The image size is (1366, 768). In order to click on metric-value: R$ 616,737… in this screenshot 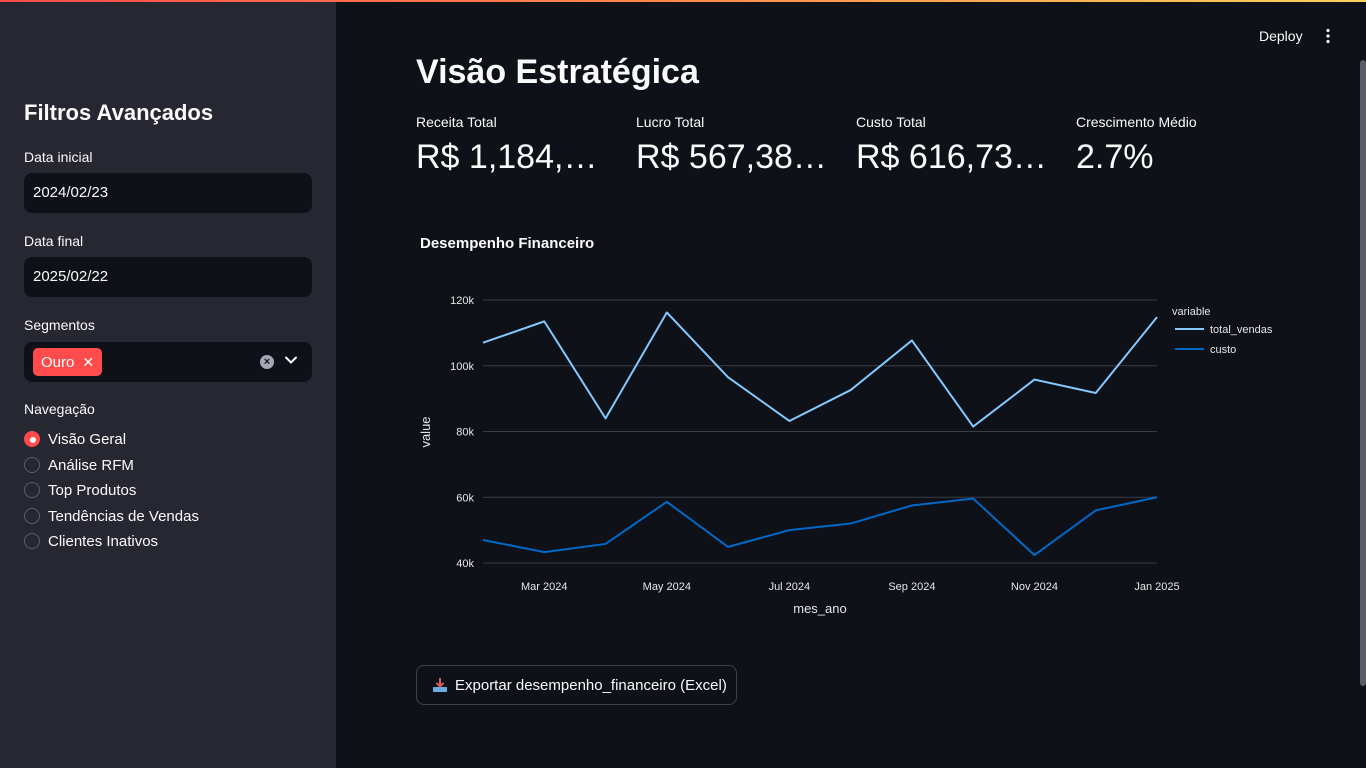, I will do `click(956, 157)`.